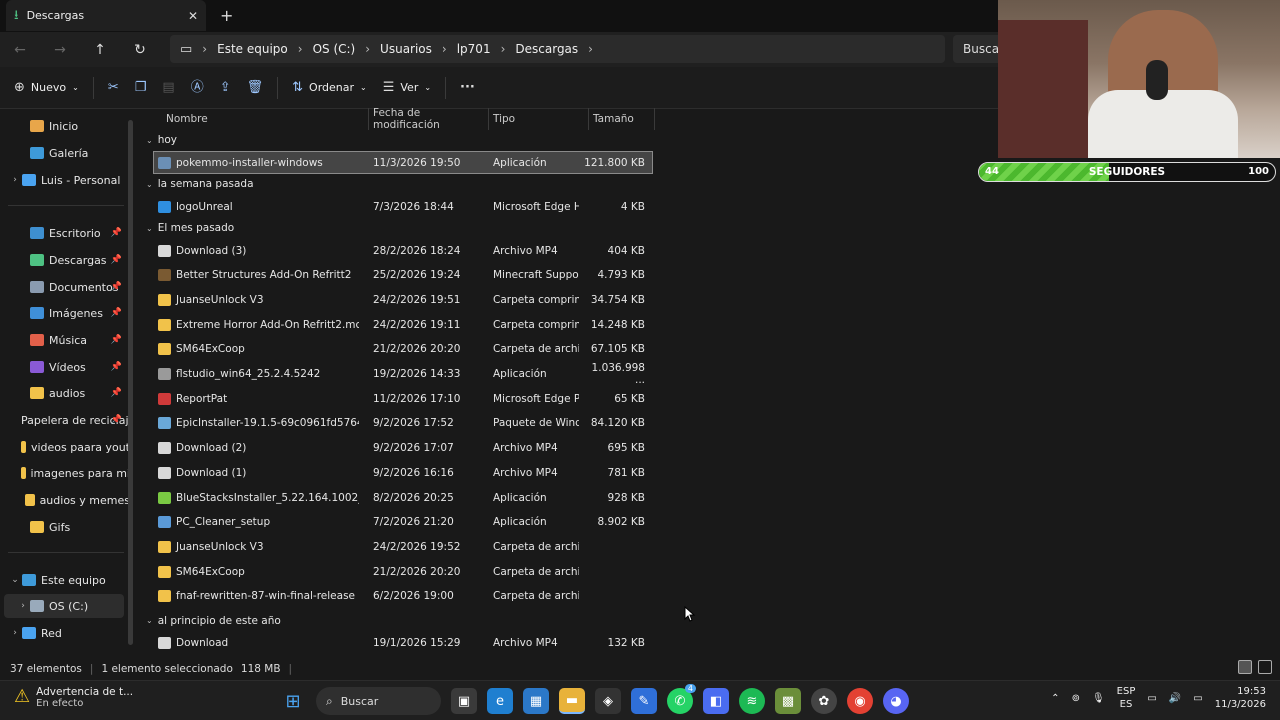 This screenshot has width=1280, height=720. I want to click on spotify-icon: ≋, so click(752, 701).